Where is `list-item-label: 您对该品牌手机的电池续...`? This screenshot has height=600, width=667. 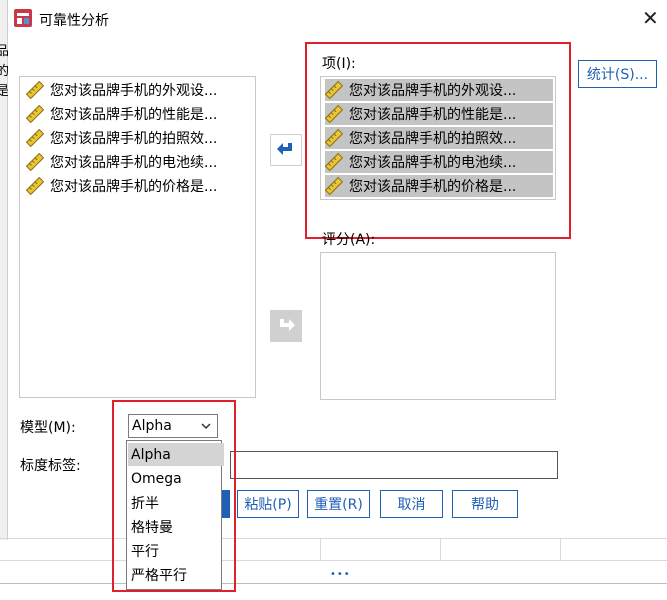
list-item-label: 您对该品牌手机的电池续... is located at coordinates (134, 163).